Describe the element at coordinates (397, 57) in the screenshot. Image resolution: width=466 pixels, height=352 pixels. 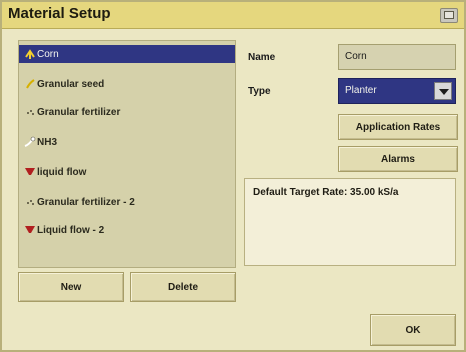
I see `name-field: Corn` at that location.